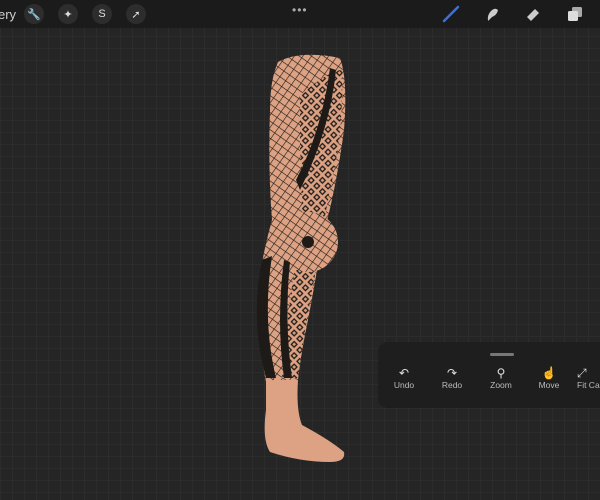  Describe the element at coordinates (501, 385) in the screenshot. I see `zoom-label: Zoom` at that location.